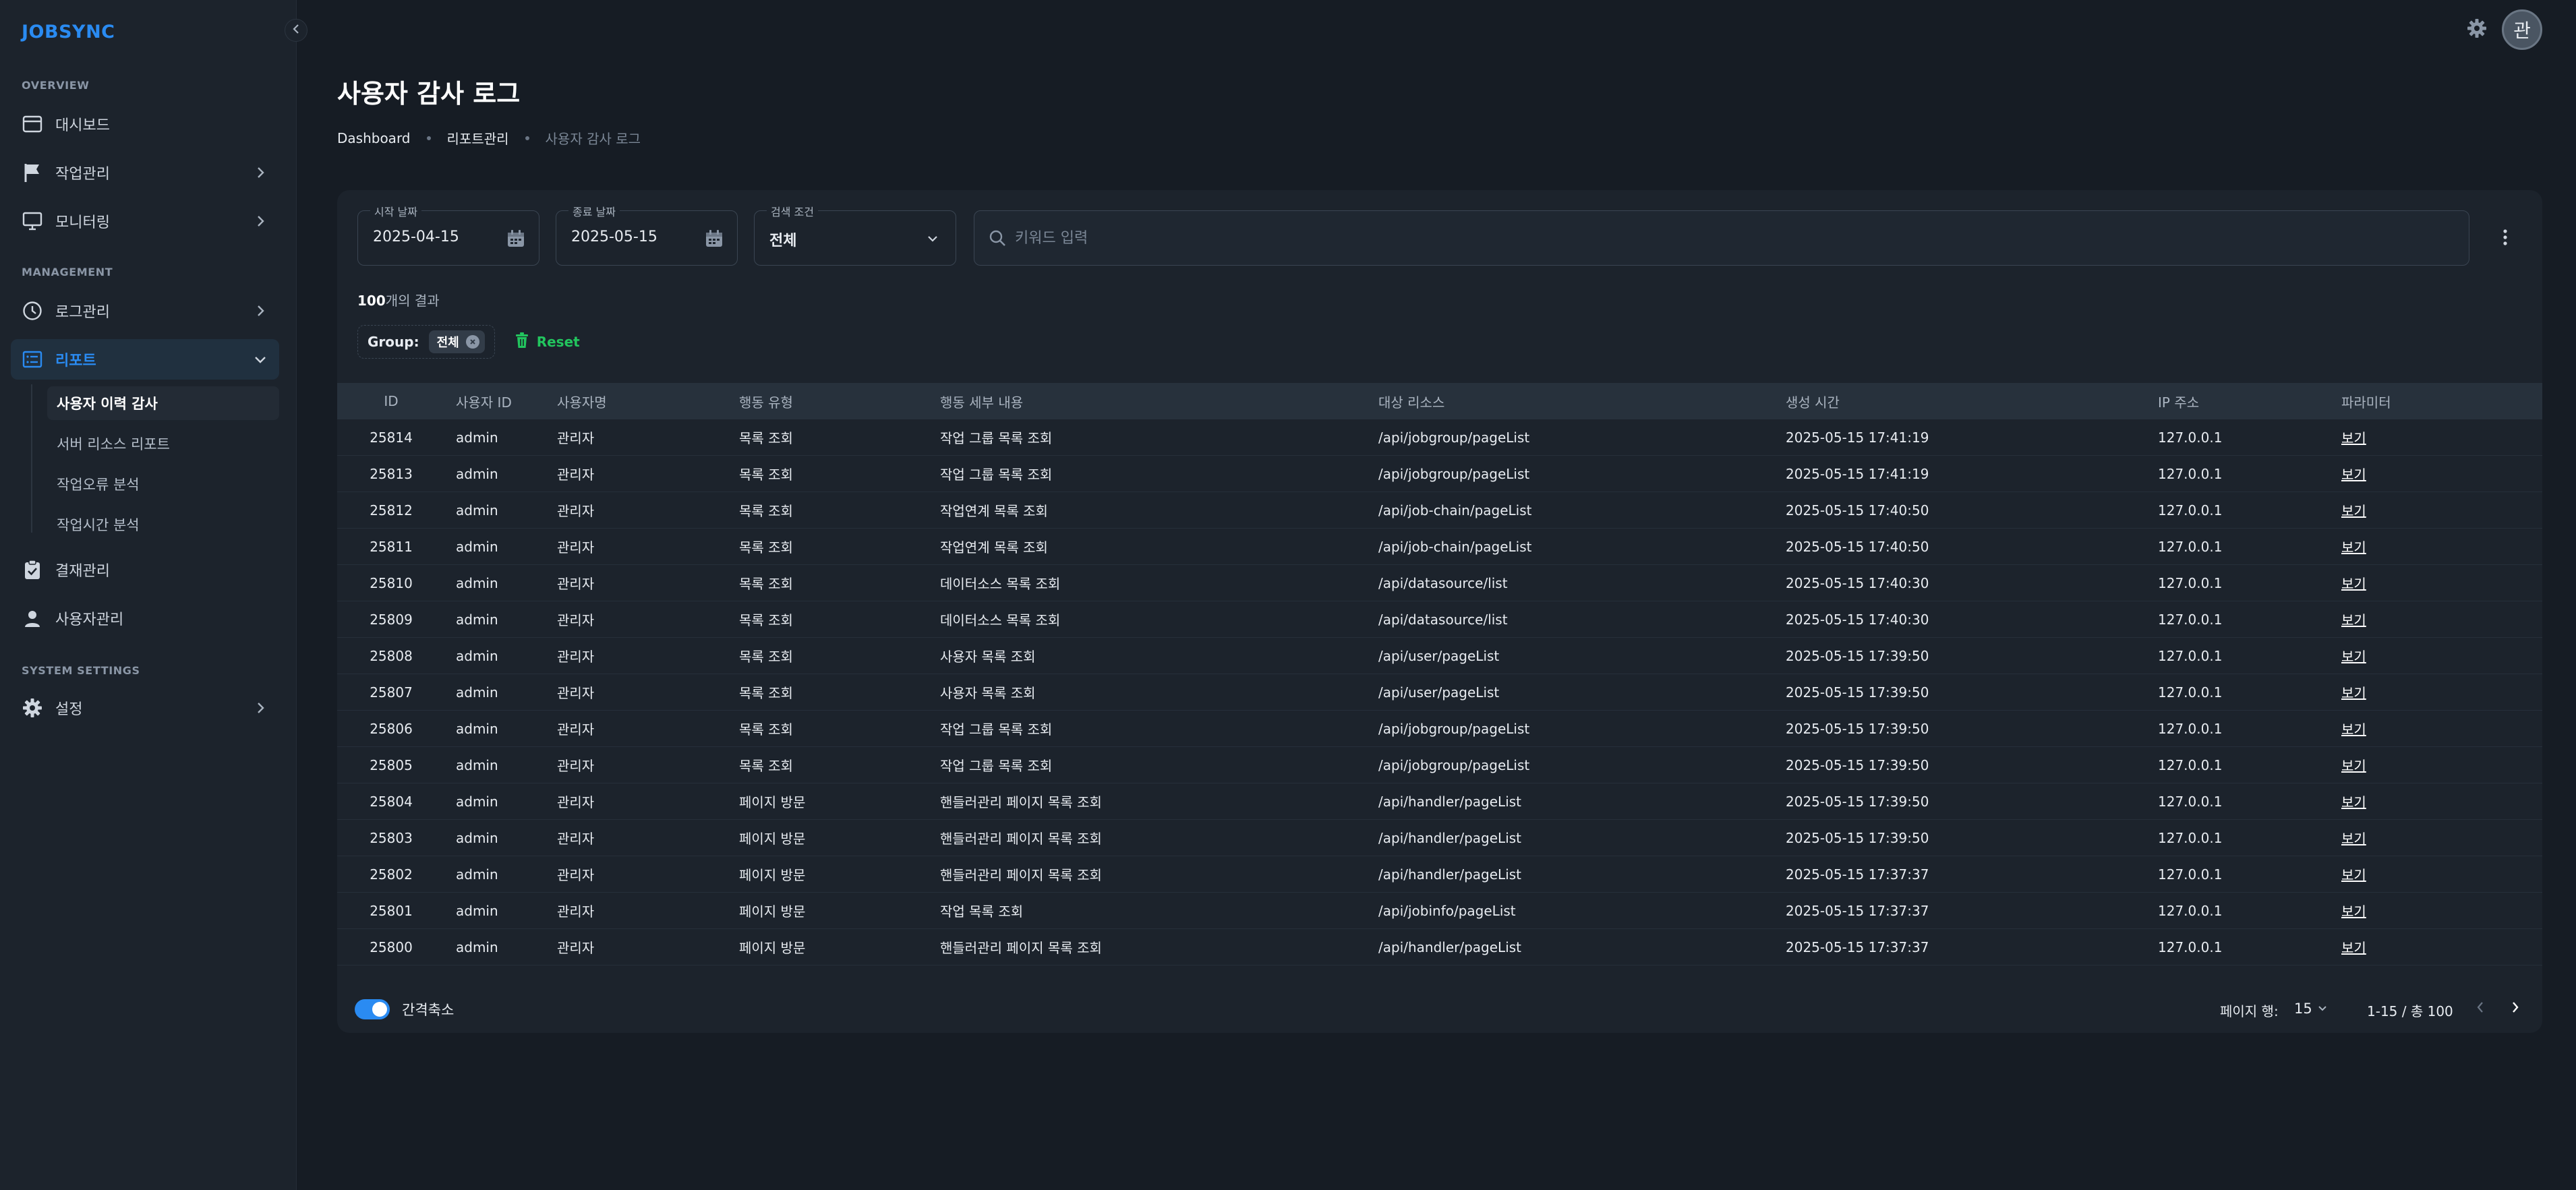  I want to click on result-count: 100개의 결과, so click(398, 299).